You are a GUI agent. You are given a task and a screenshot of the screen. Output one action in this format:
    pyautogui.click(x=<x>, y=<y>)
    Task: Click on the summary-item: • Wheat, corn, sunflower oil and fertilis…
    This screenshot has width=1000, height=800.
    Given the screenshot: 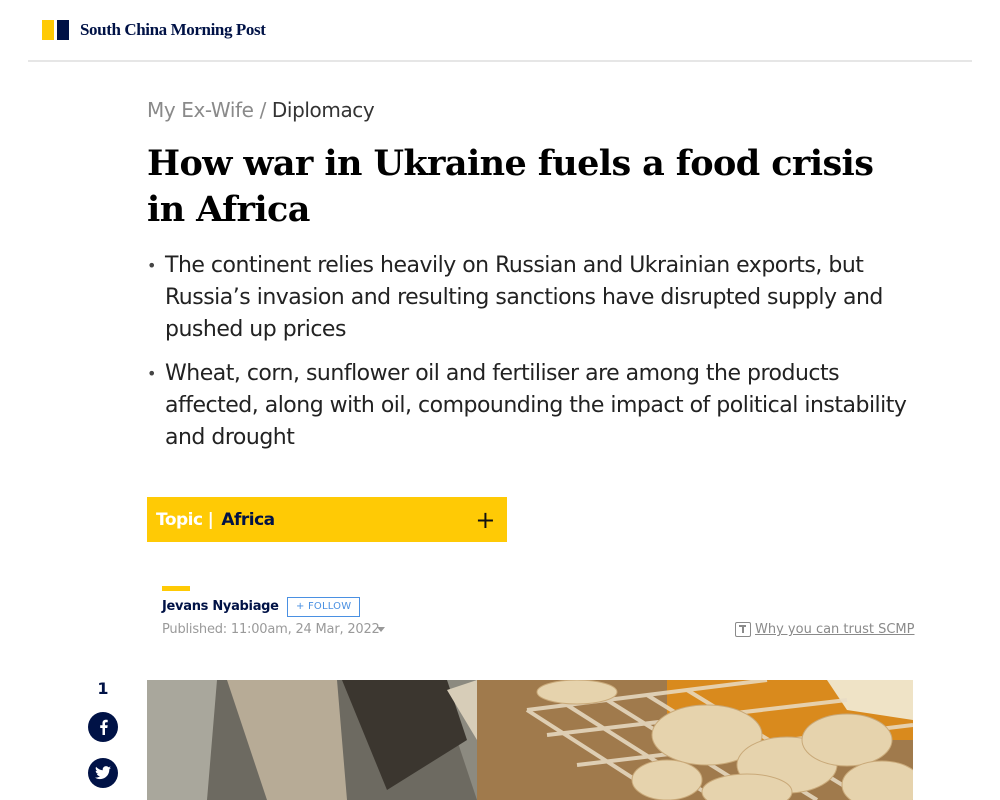 What is the action you would take?
    pyautogui.click(x=527, y=406)
    